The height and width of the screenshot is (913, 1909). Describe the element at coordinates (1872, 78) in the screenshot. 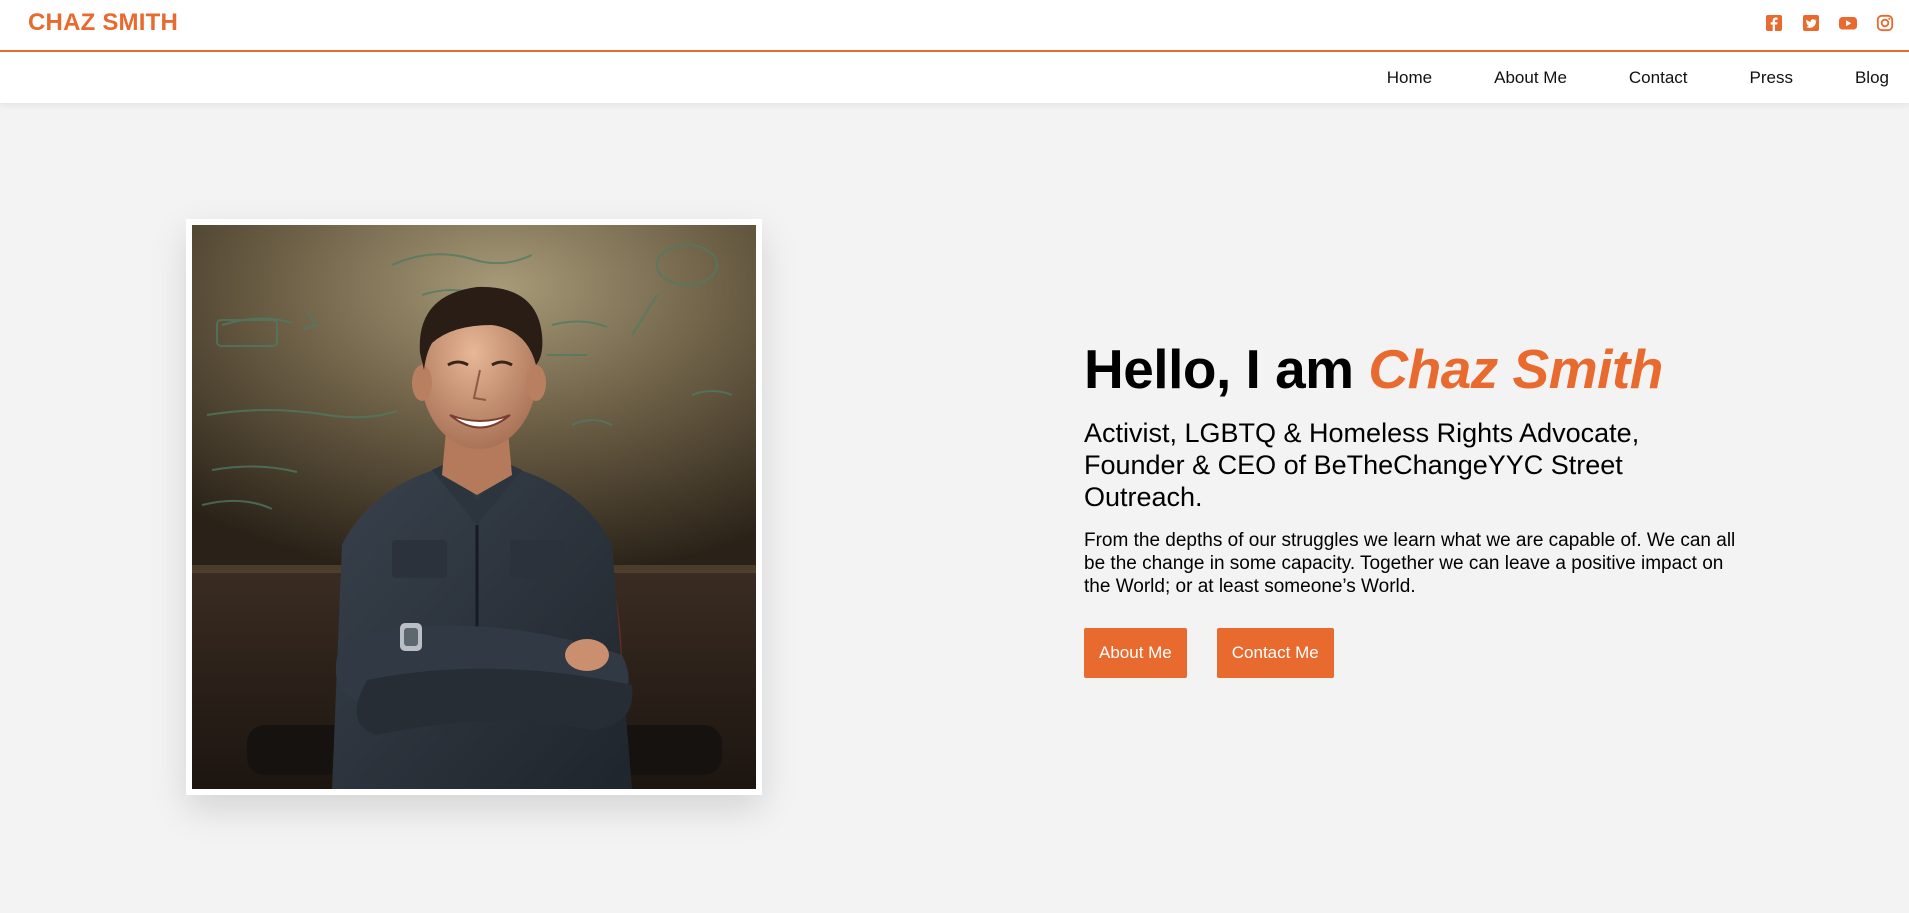

I see `nav-item-blog: Blog` at that location.